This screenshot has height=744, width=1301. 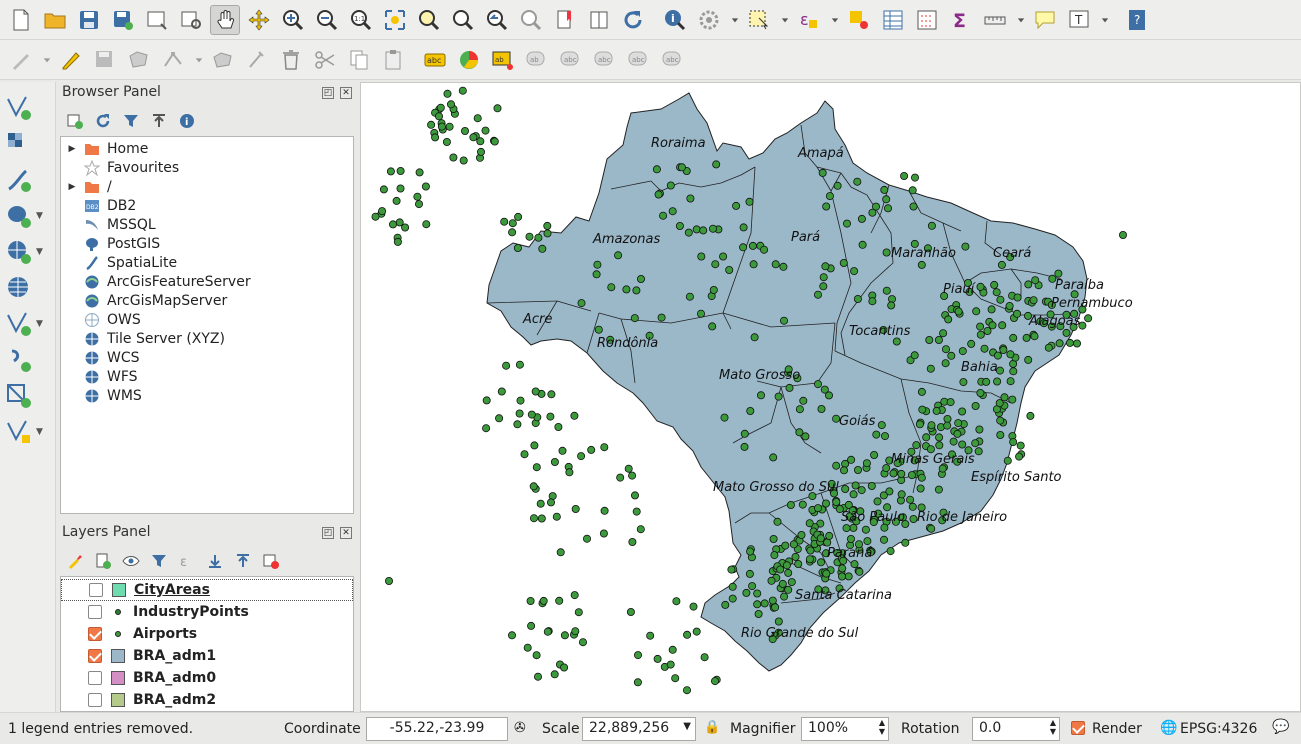 I want to click on rotate-label-icon: abc, so click(x=639, y=60).